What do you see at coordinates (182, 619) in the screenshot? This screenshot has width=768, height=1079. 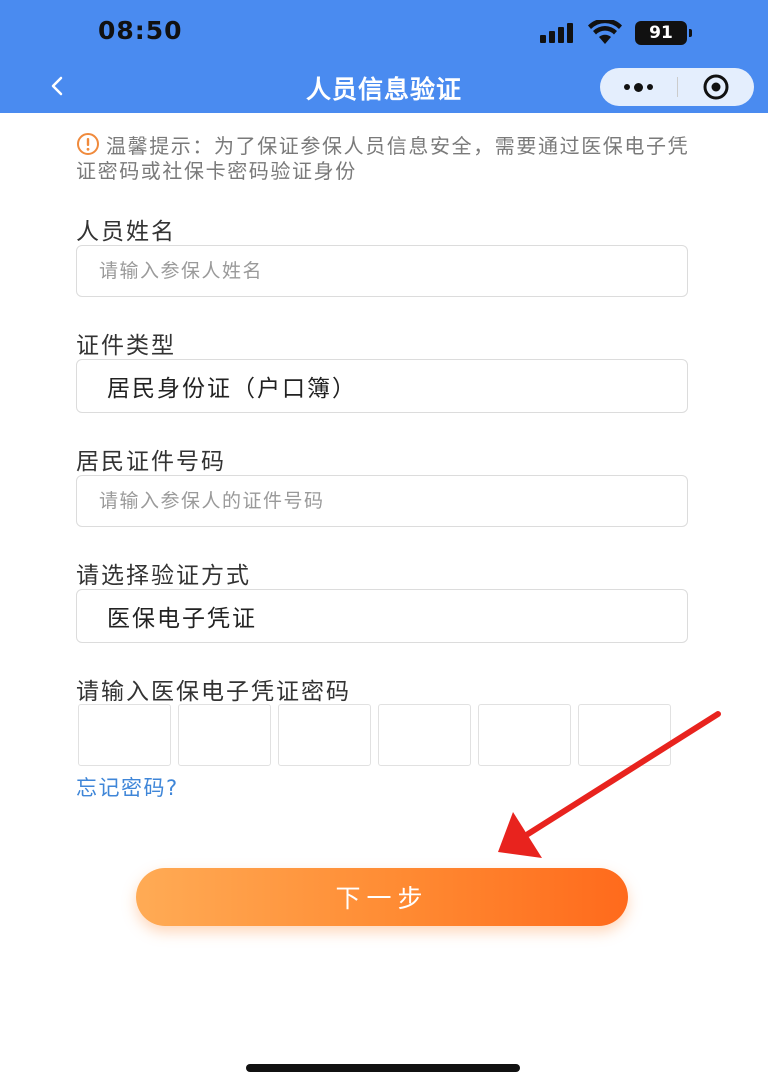 I see `verify-method-value: 医保电子凭证` at bounding box center [182, 619].